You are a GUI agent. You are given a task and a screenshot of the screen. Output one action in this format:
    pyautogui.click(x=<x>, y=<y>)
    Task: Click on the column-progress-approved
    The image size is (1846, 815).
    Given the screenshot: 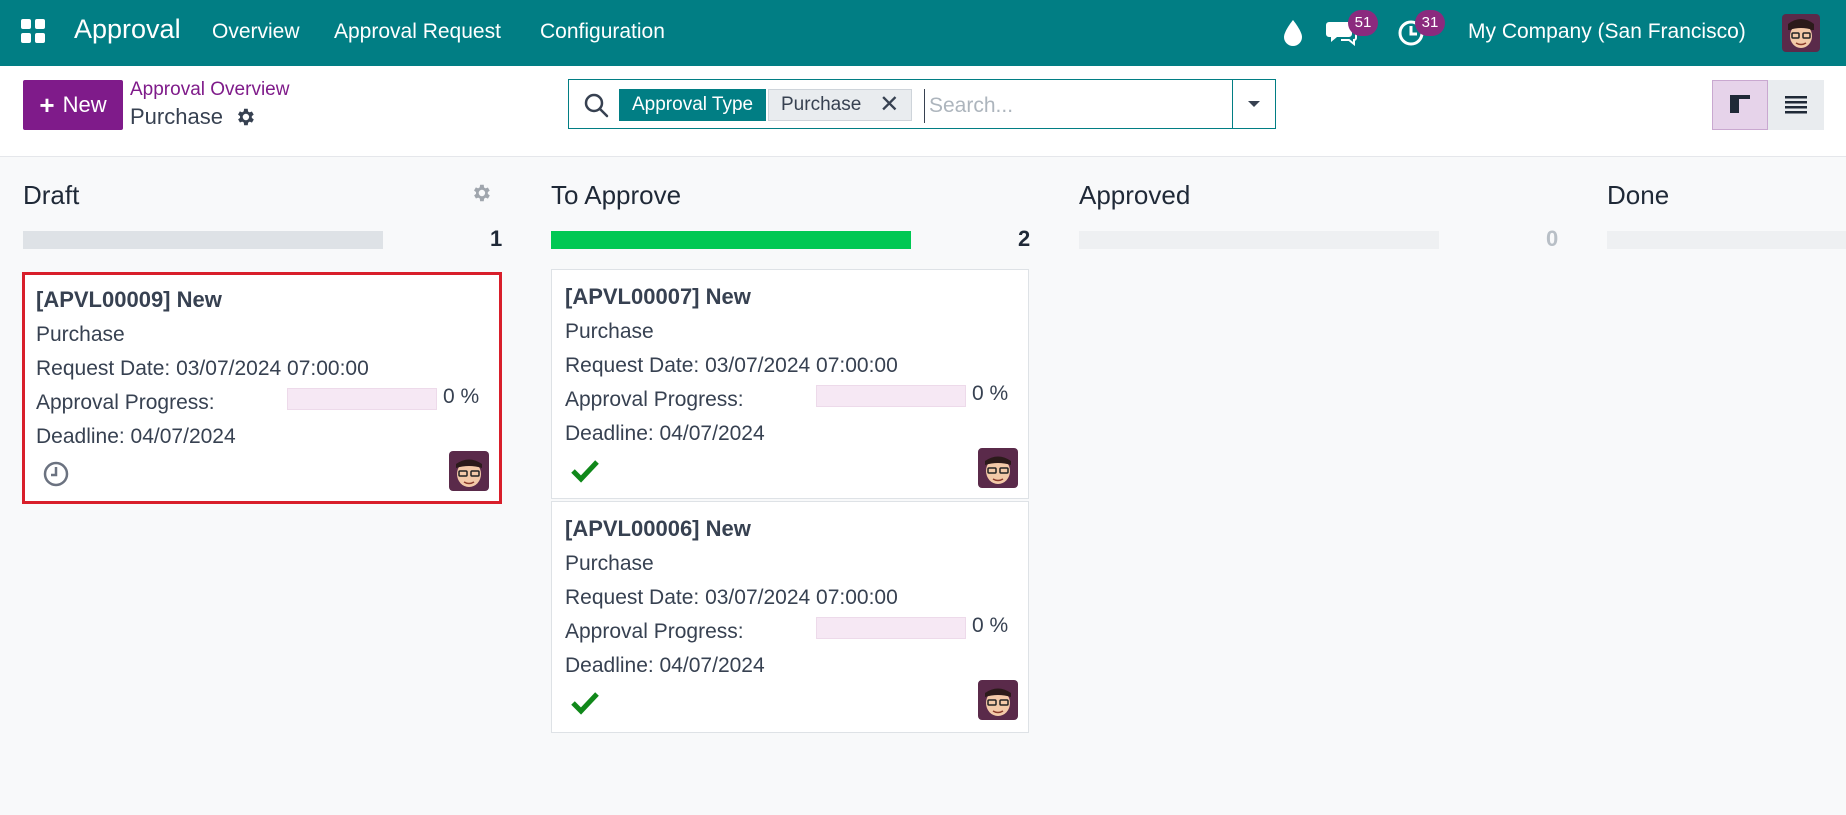 What is the action you would take?
    pyautogui.click(x=1259, y=240)
    